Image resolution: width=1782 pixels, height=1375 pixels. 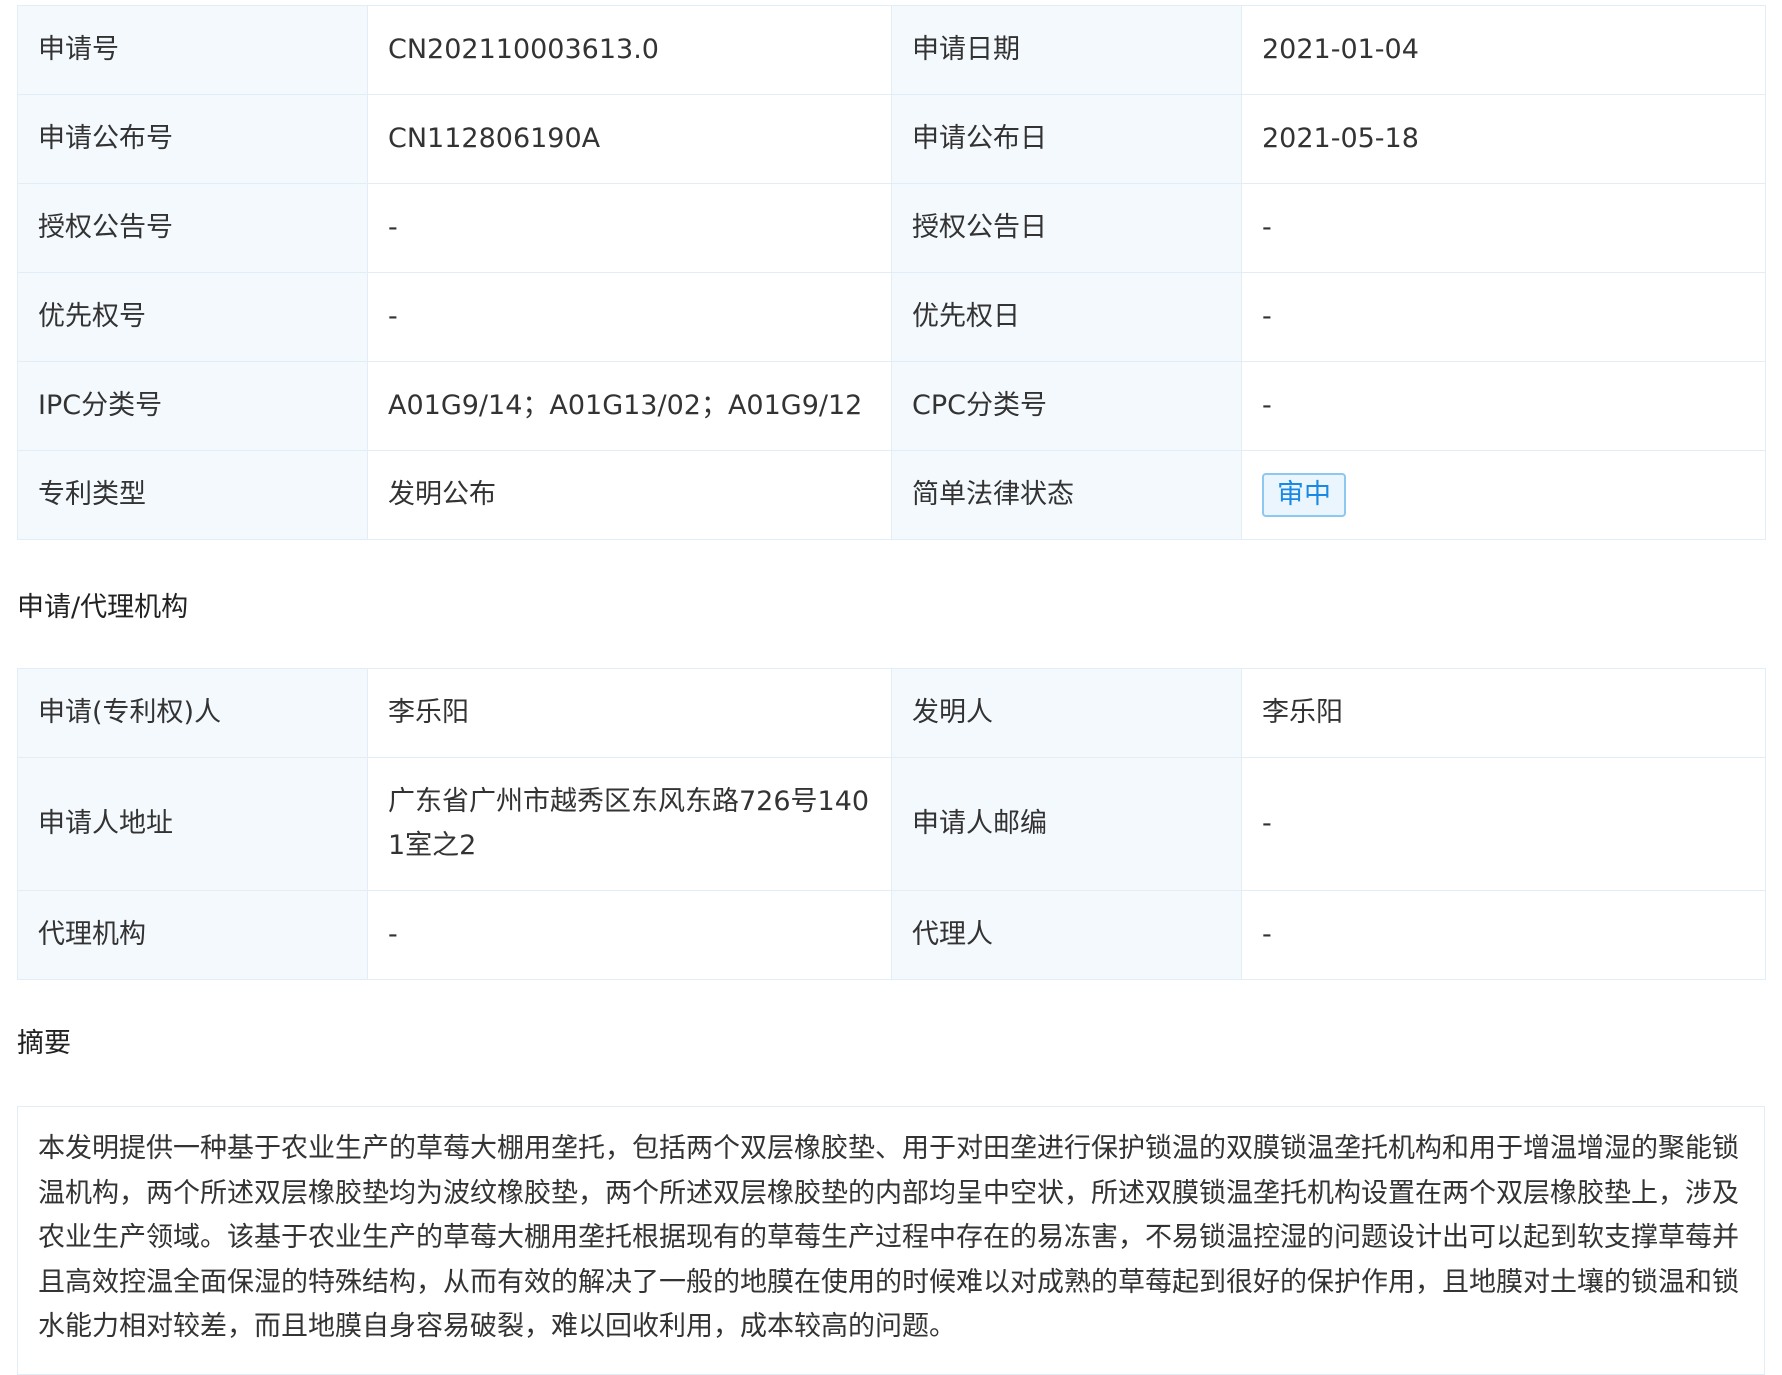 I want to click on table-row: 申请号 CN202110003613.0 申请日期 2021-01-04, so click(x=891, y=50).